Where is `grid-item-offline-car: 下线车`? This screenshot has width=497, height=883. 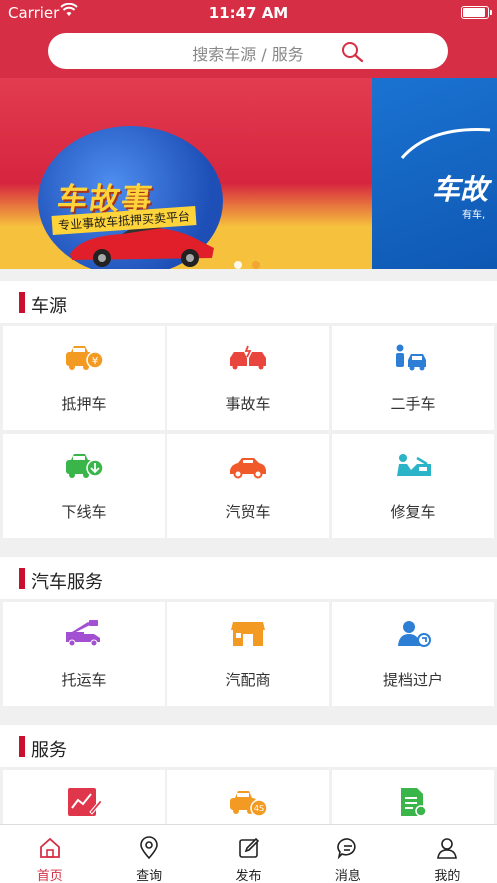
grid-item-offline-car: 下线车 is located at coordinates (84, 486).